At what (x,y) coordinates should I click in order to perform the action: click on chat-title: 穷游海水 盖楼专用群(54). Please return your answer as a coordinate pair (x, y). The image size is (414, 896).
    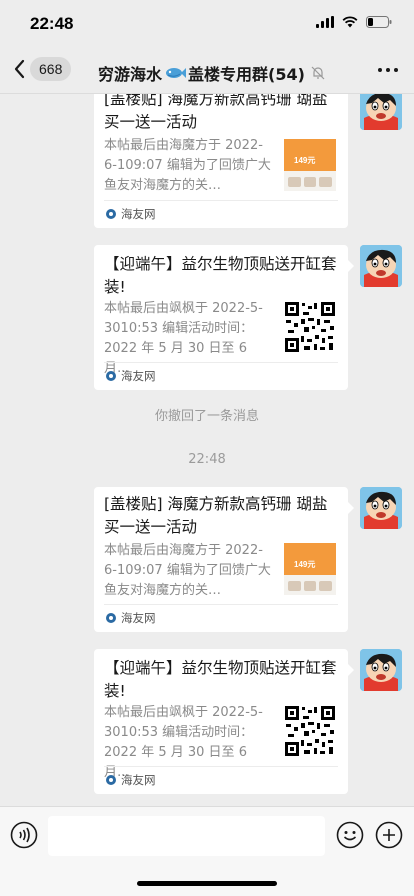
    Looking at the image, I should click on (213, 73).